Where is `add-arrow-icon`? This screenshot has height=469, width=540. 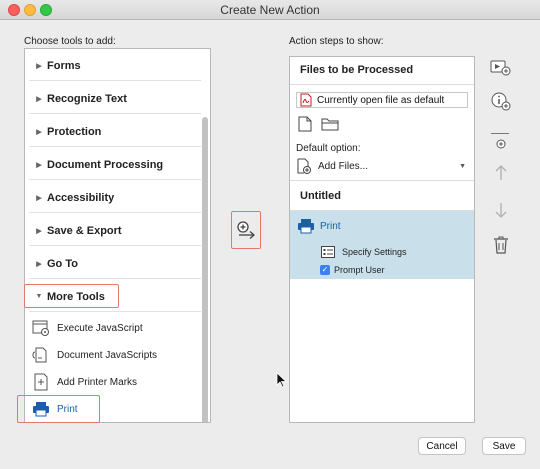
add-arrow-icon is located at coordinates (246, 230).